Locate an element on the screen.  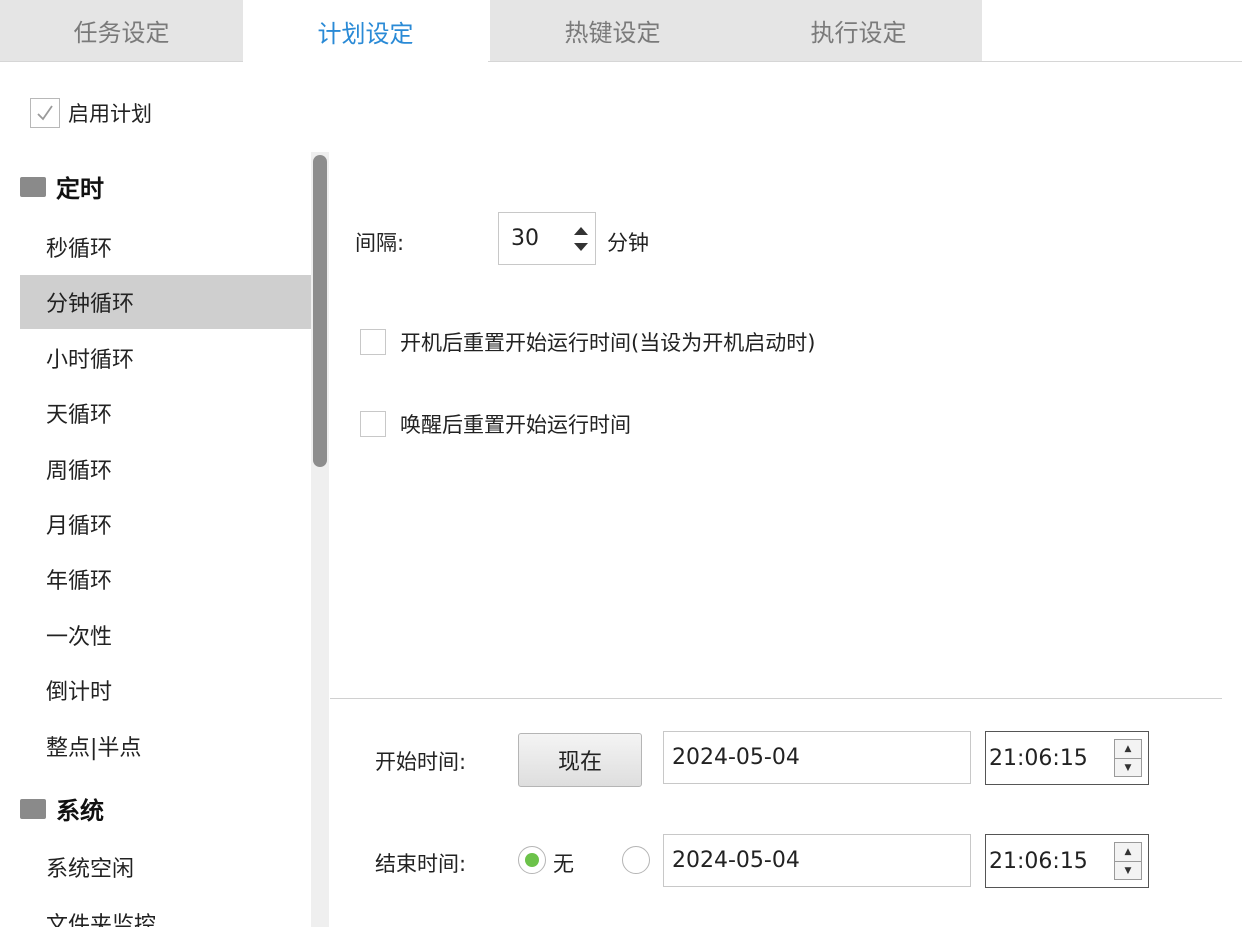
interval-value: 30 is located at coordinates (525, 238).